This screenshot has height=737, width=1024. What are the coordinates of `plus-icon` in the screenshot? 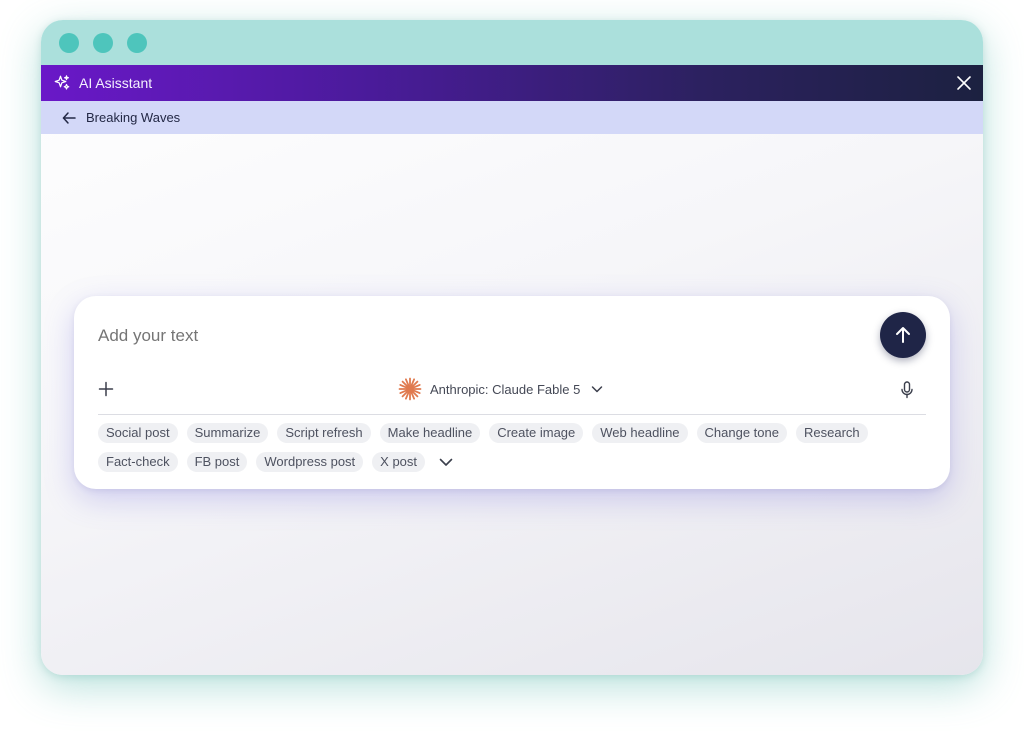 It's located at (106, 389).